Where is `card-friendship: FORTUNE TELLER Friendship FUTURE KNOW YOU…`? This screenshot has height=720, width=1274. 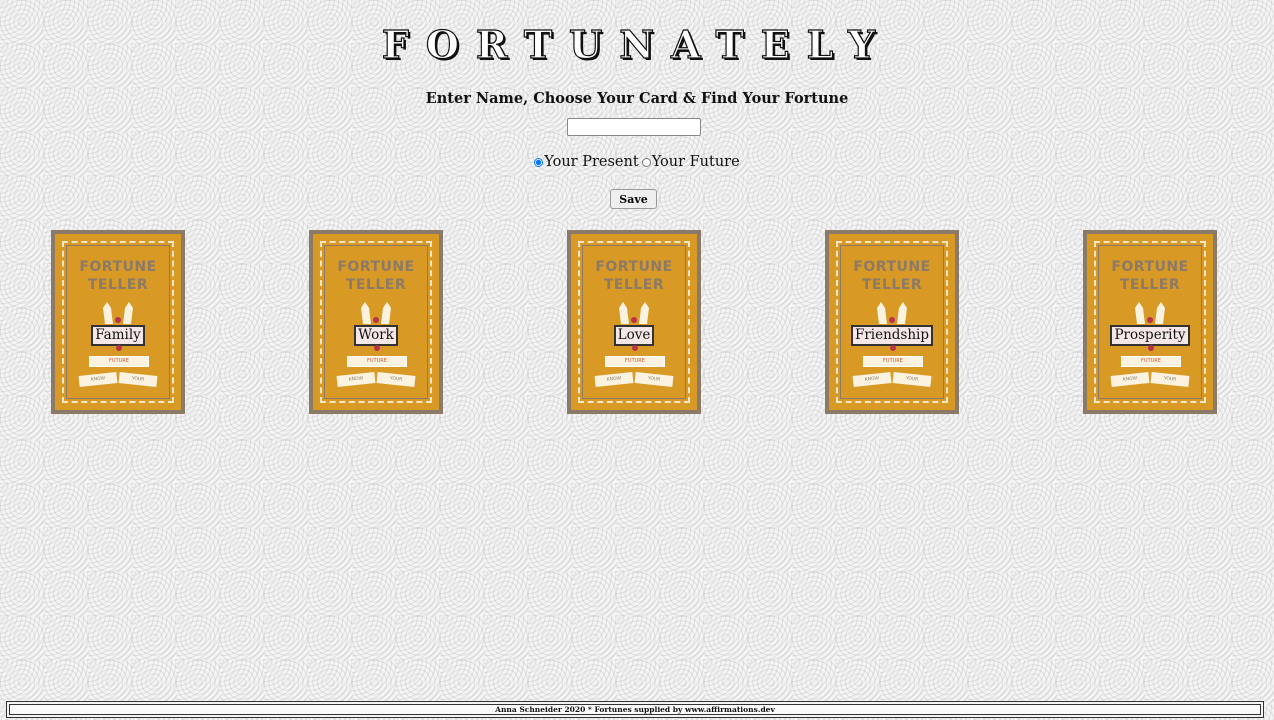 card-friendship: FORTUNE TELLER Friendship FUTURE KNOW YOU… is located at coordinates (892, 322).